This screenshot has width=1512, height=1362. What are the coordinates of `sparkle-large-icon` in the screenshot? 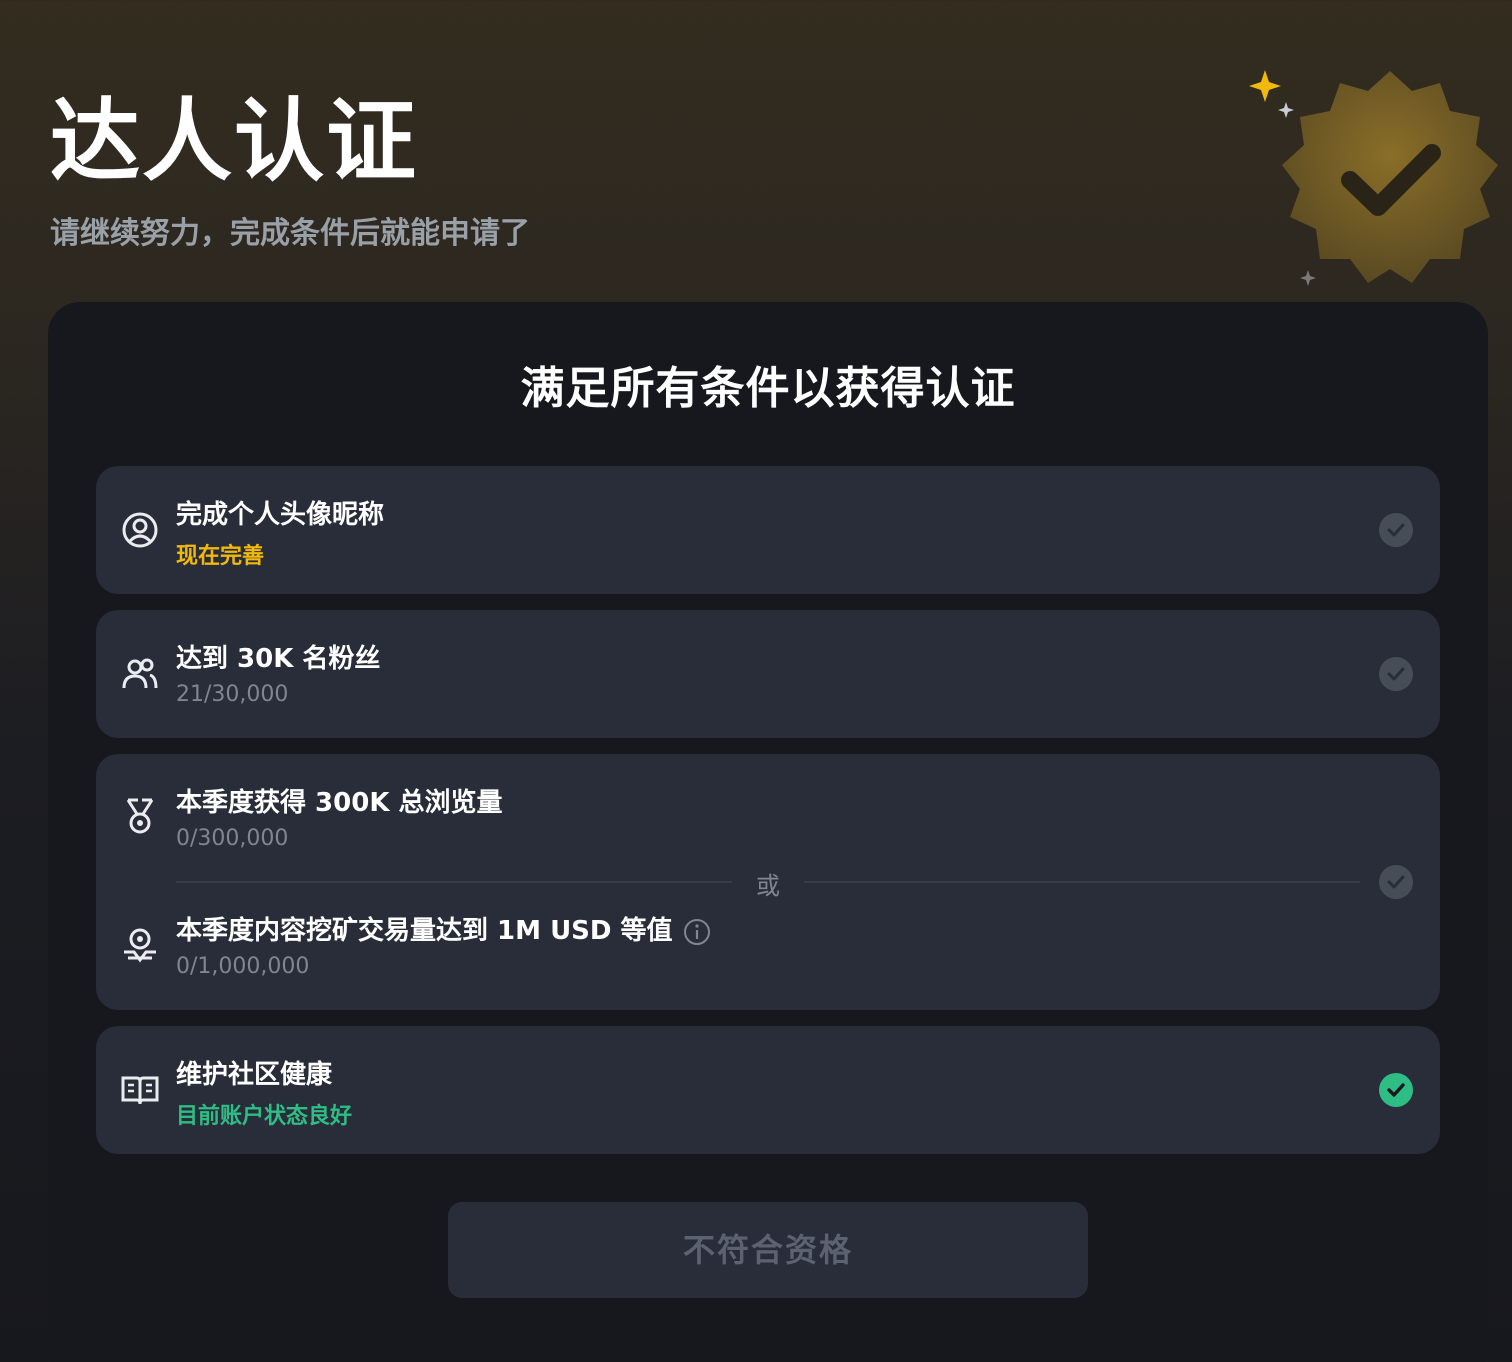 It's located at (1265, 86).